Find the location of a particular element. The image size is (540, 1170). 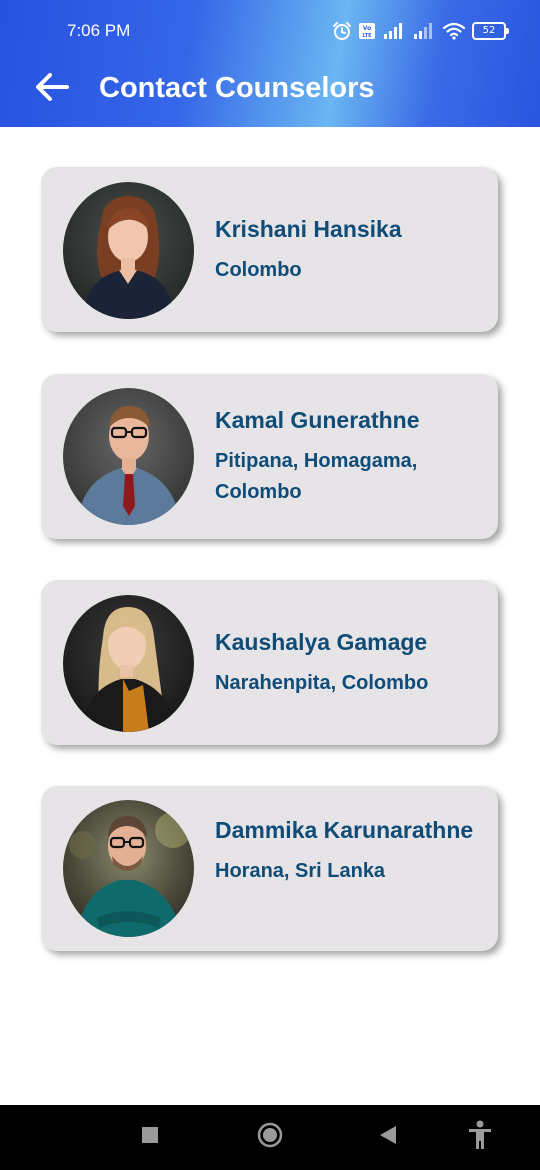

counselor-info: Dammika Karunarathne Horana, Sri Lanka is located at coordinates (346, 849).